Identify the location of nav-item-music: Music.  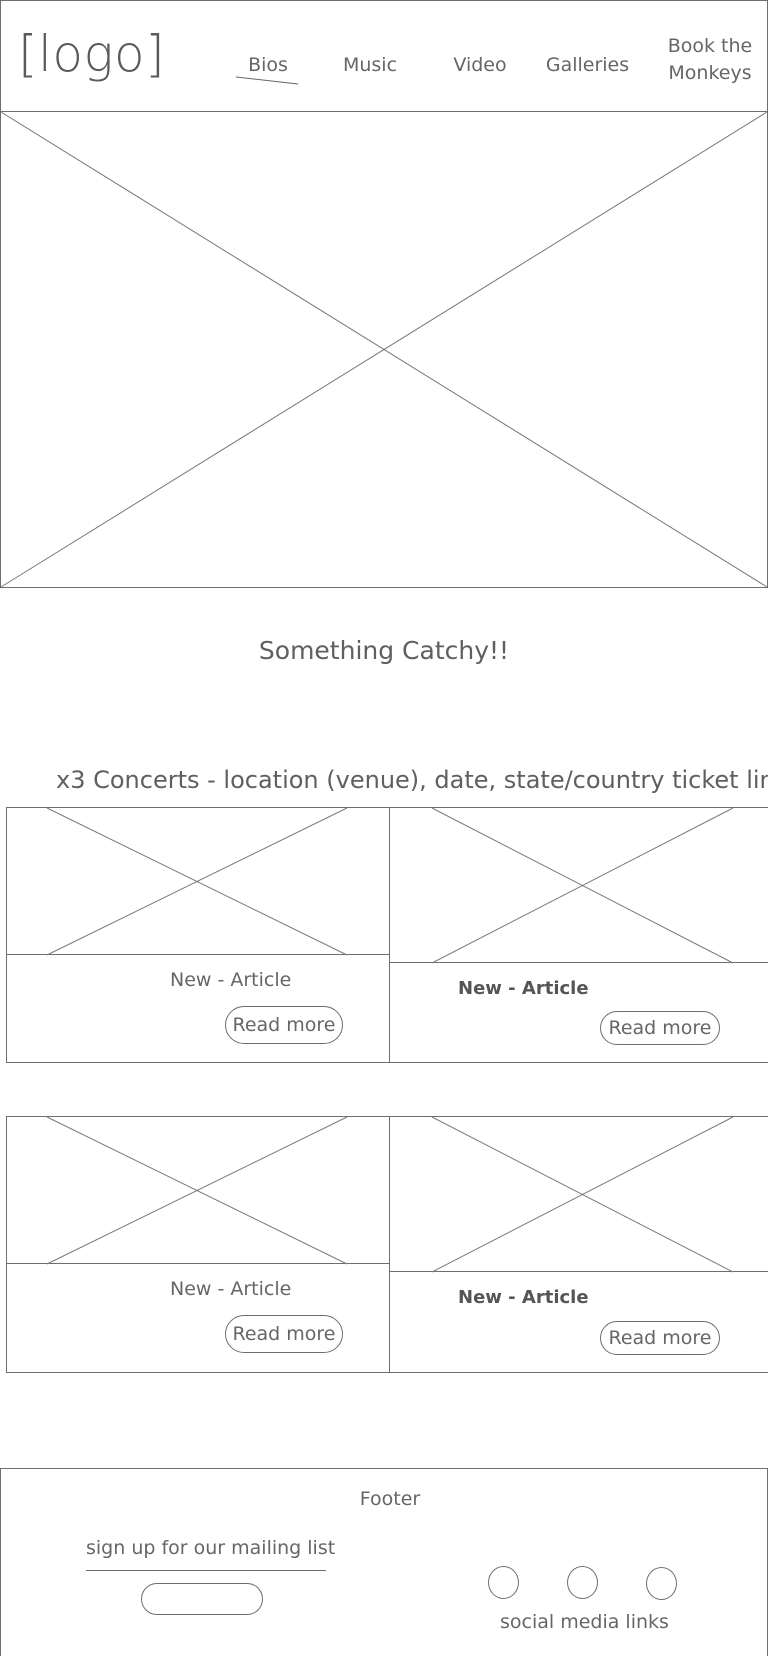
(370, 65).